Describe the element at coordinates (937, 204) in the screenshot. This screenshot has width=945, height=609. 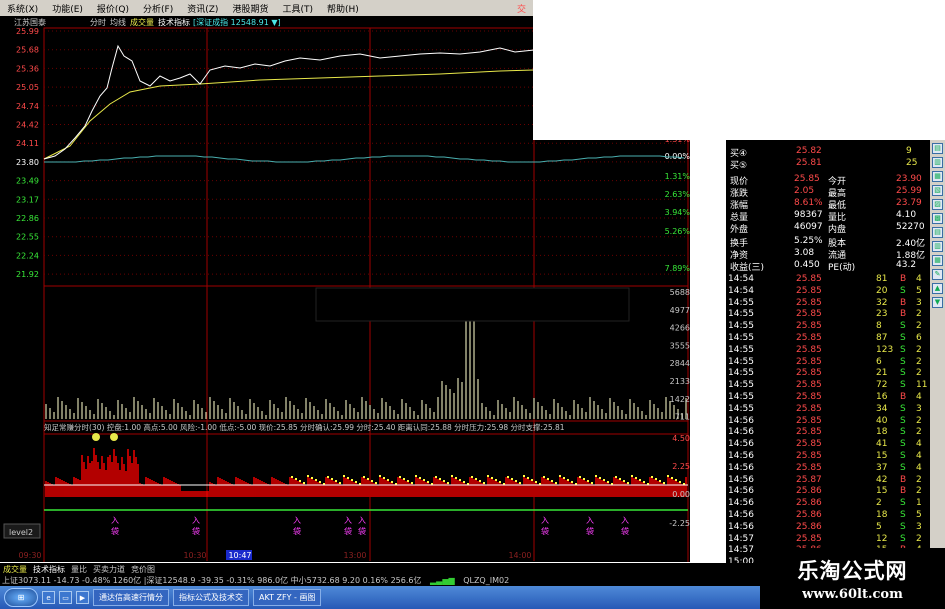
I see `chart-icon: ▨` at that location.